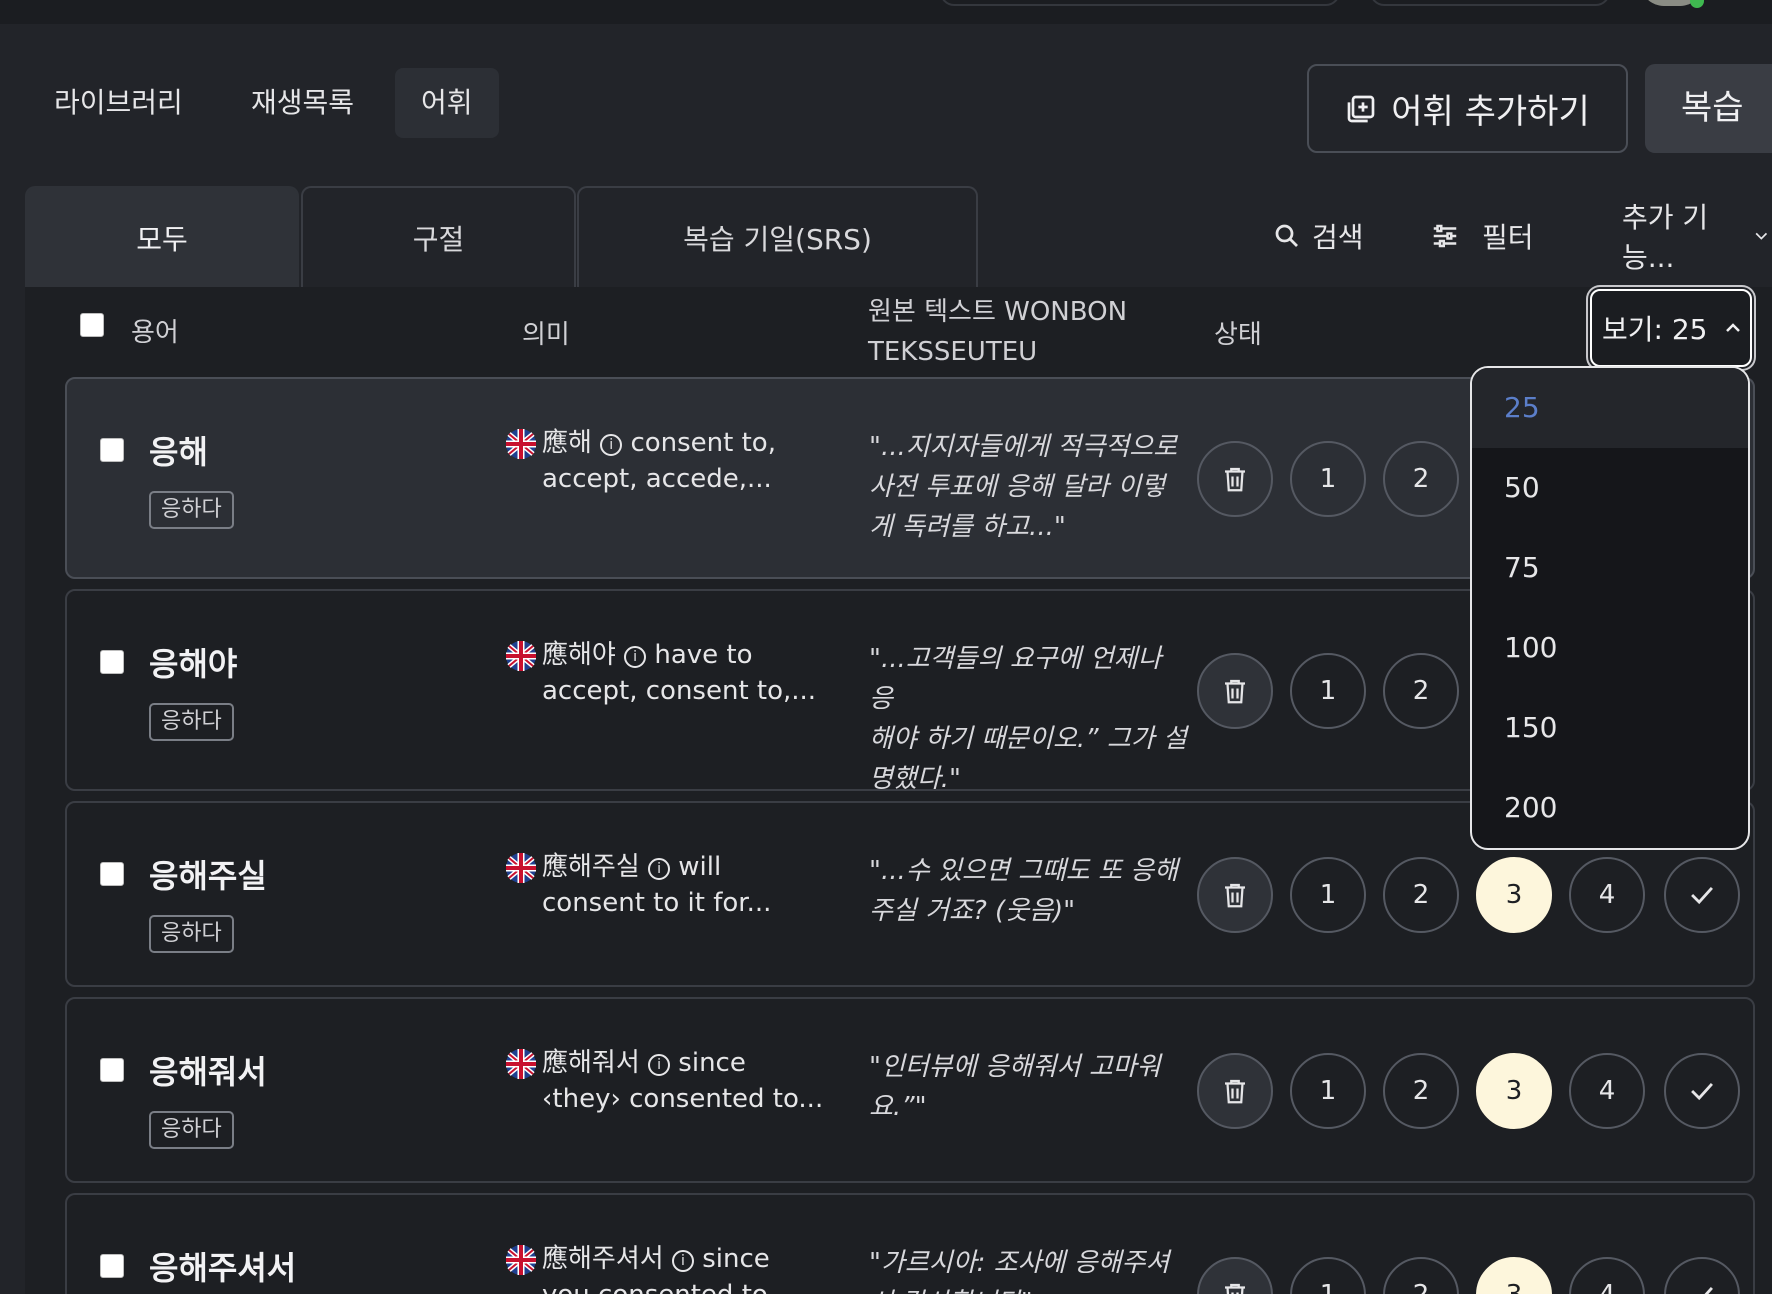 This screenshot has width=1772, height=1294. Describe the element at coordinates (1610, 488) in the screenshot. I see `per-page-option: 50` at that location.